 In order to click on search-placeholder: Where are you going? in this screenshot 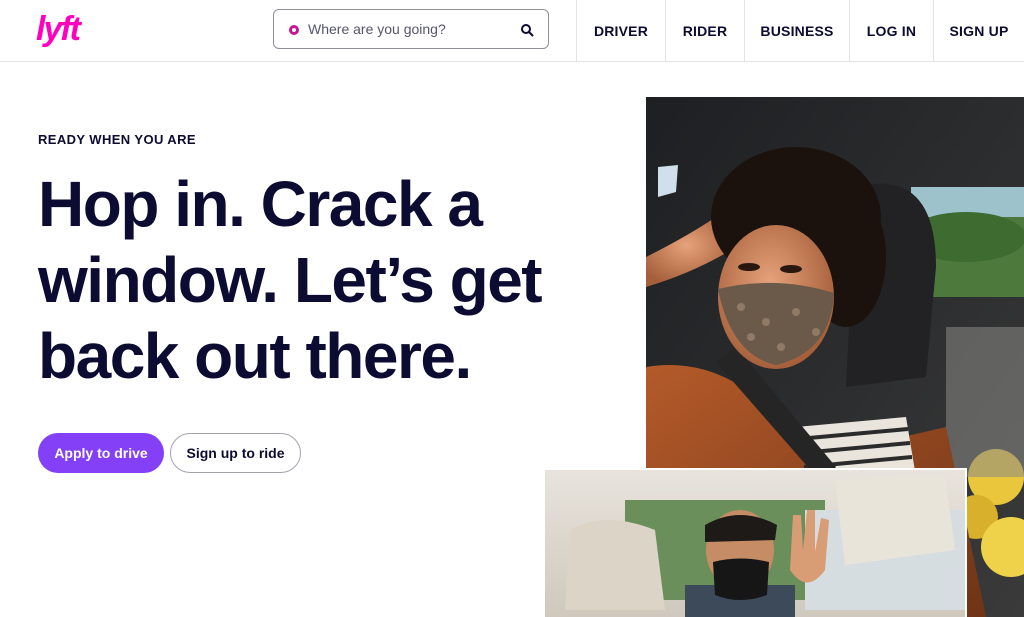, I will do `click(377, 29)`.